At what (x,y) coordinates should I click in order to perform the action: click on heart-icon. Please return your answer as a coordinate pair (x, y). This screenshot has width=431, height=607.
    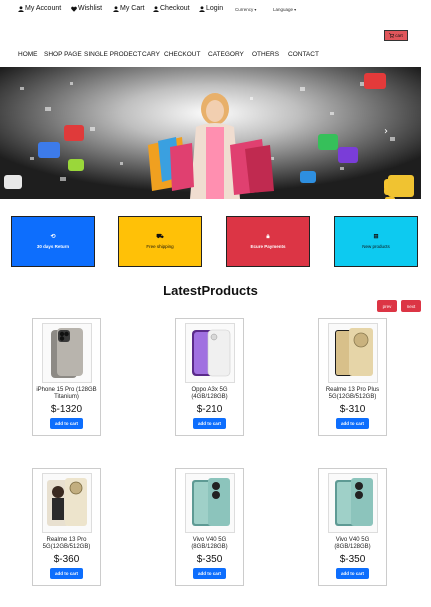
    Looking at the image, I should click on (74, 9).